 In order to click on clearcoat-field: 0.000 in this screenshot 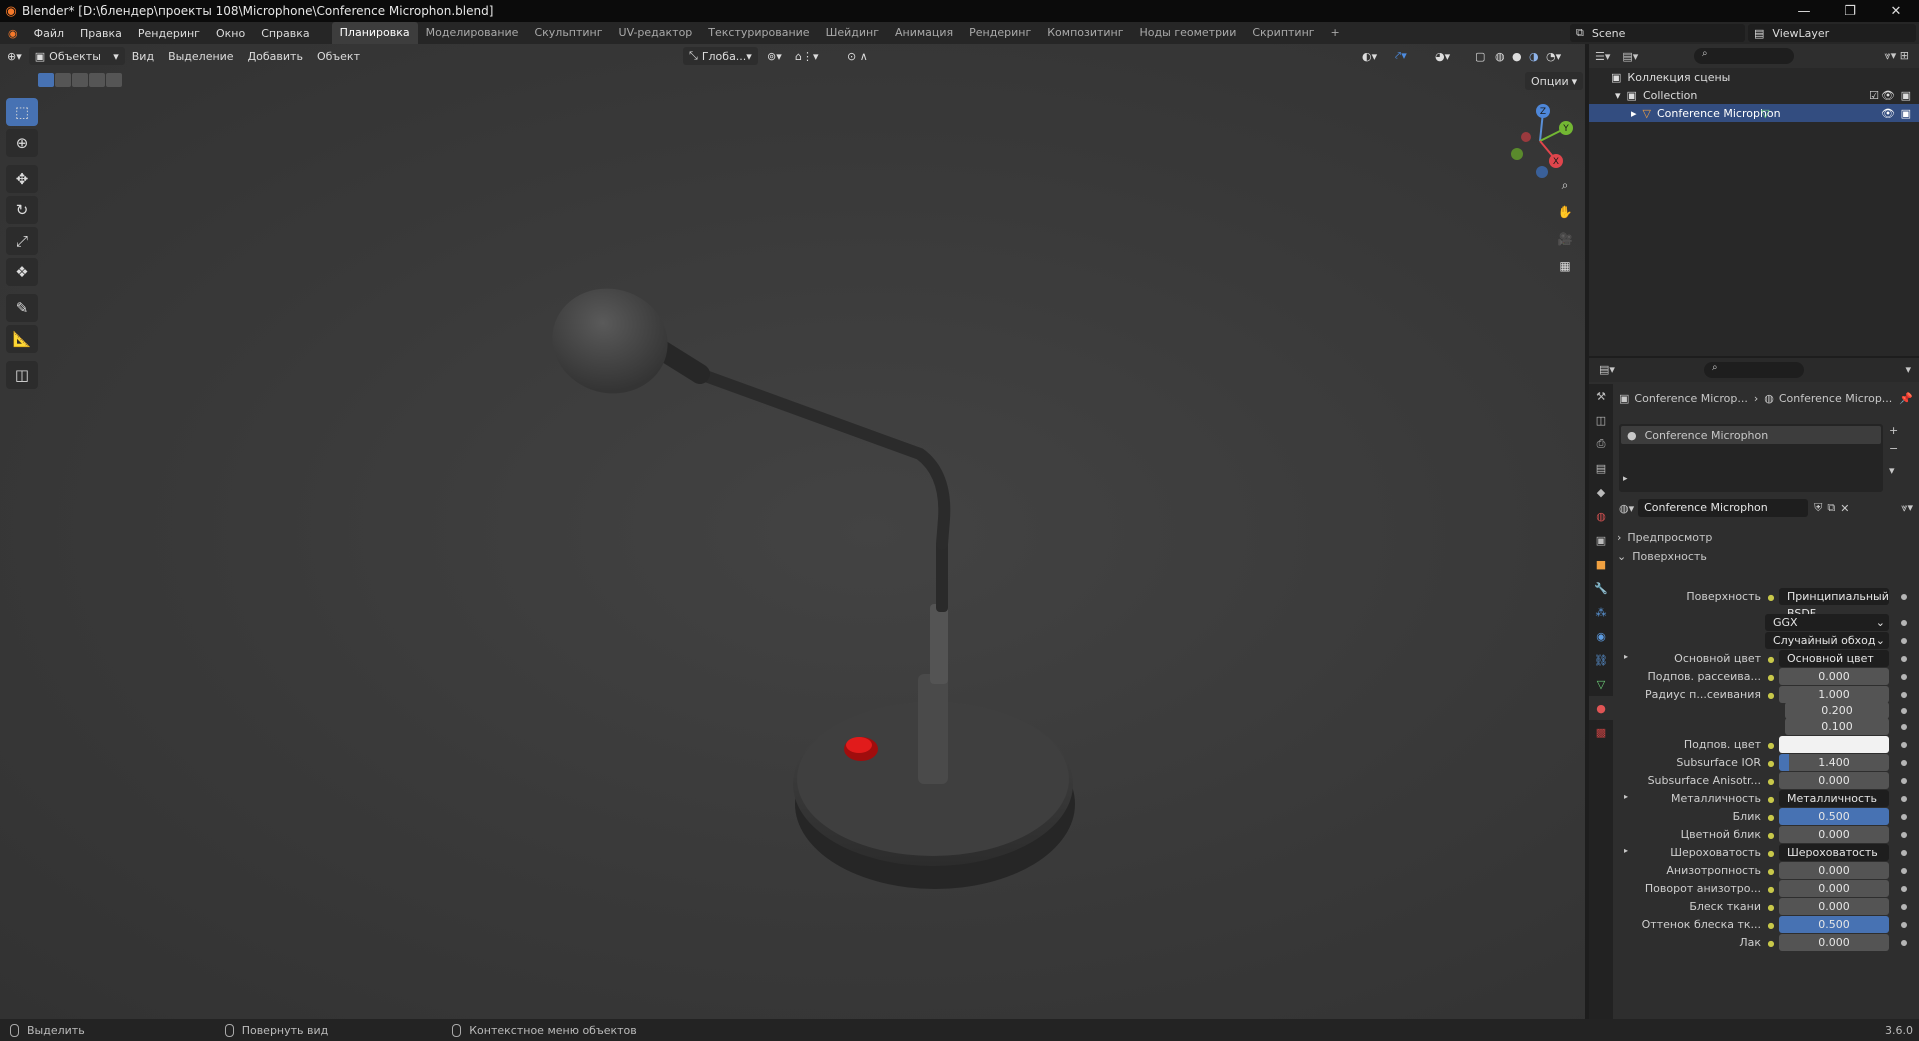, I will do `click(1834, 942)`.